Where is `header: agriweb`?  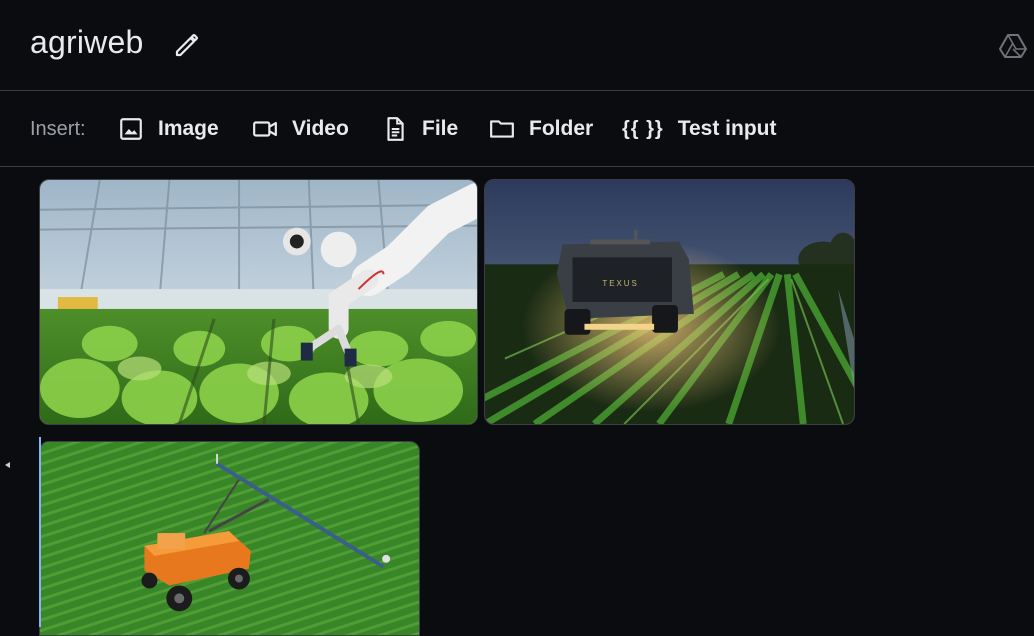
header: agriweb is located at coordinates (517, 45).